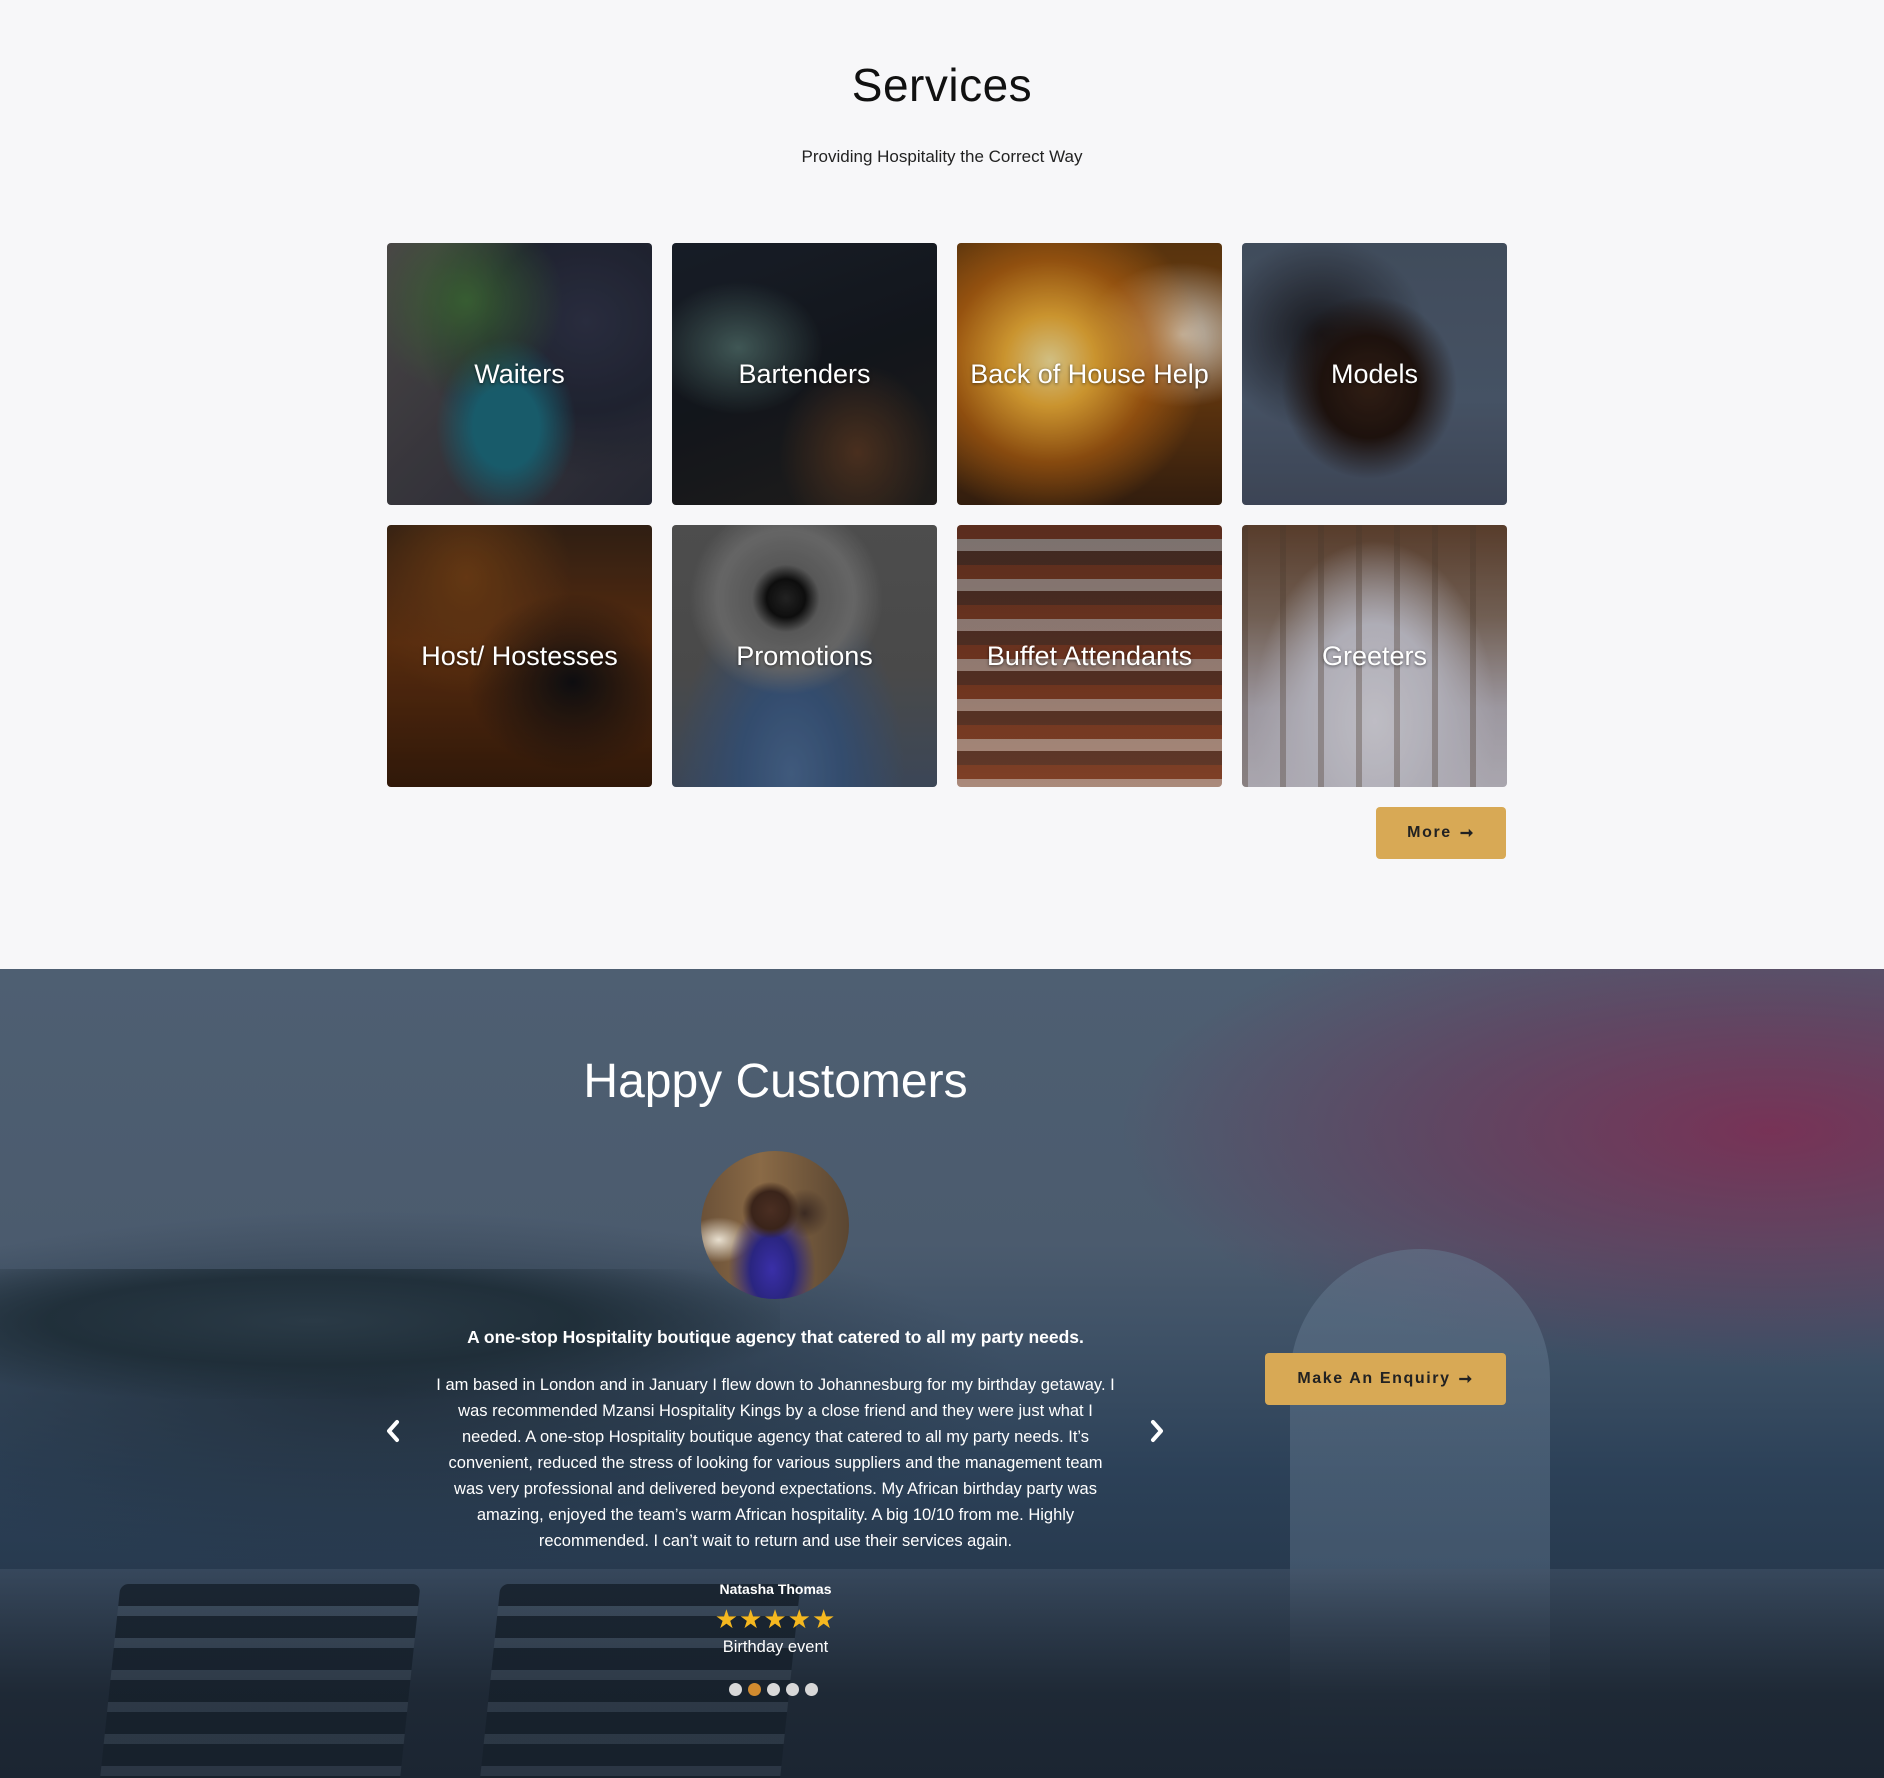  I want to click on service-card-back-of-house: Back of House Help, so click(1089, 374).